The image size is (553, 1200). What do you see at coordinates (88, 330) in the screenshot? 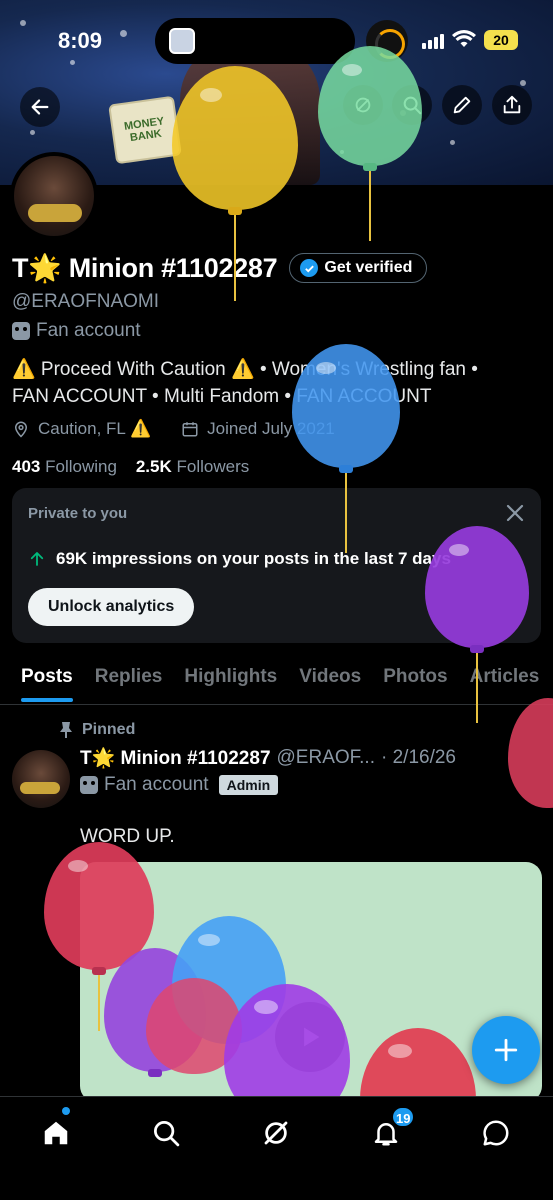
I see `profile-category: Fan account` at bounding box center [88, 330].